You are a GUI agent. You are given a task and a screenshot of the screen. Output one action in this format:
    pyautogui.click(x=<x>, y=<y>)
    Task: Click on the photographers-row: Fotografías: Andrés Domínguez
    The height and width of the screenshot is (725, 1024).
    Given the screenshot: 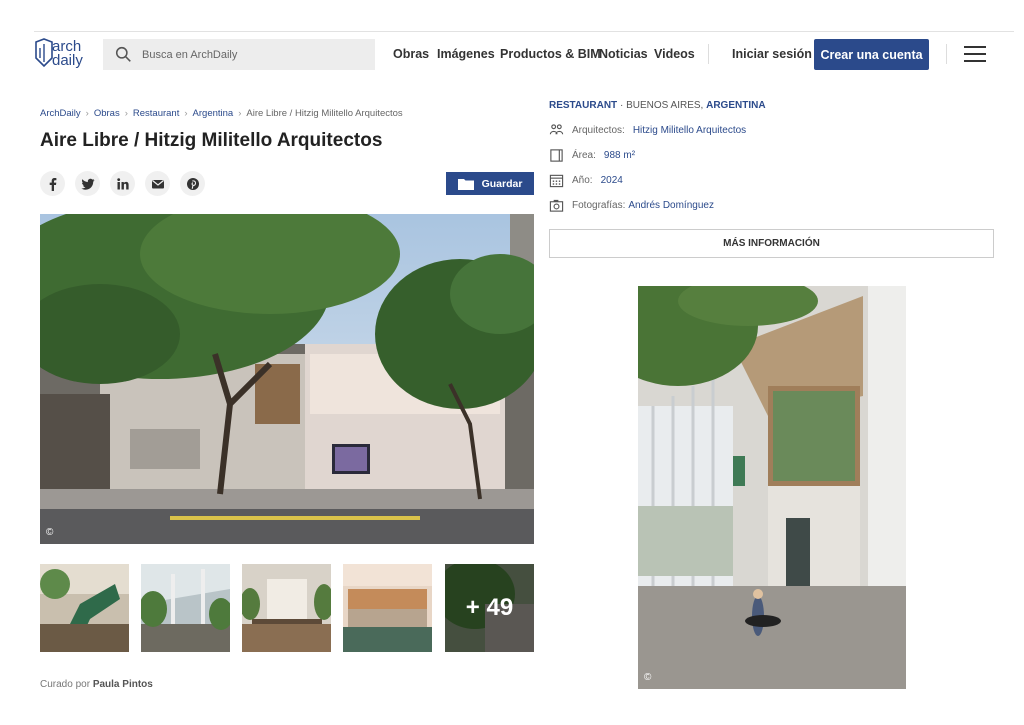 What is the action you would take?
    pyautogui.click(x=631, y=205)
    